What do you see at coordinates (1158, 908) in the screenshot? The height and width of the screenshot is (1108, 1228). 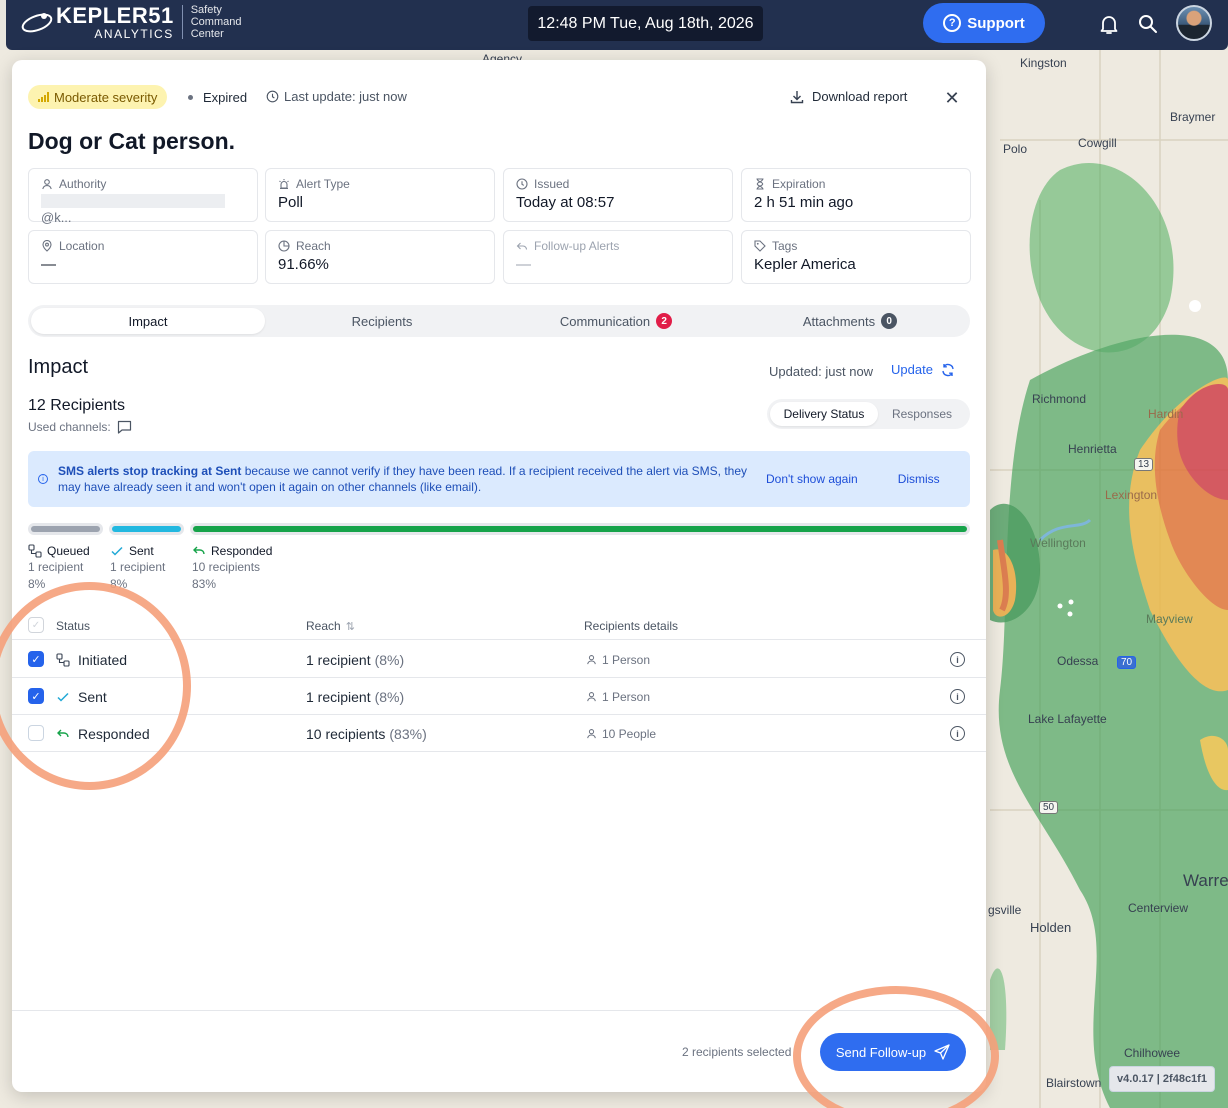 I see `map-label: Centerview` at bounding box center [1158, 908].